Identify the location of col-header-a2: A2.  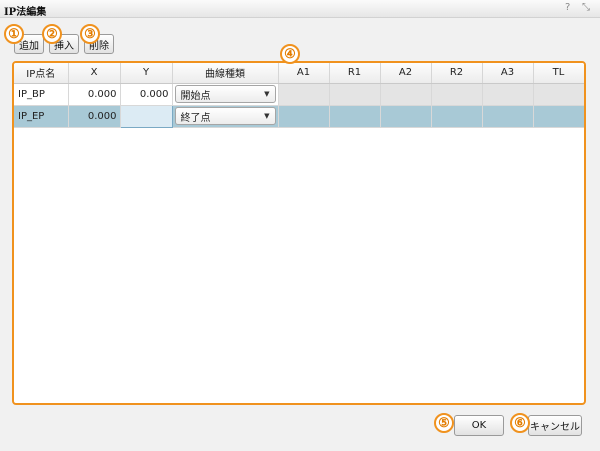
(406, 73).